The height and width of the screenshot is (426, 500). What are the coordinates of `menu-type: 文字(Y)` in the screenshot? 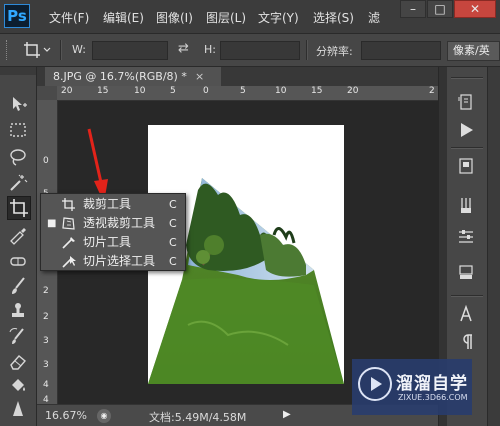 It's located at (278, 17).